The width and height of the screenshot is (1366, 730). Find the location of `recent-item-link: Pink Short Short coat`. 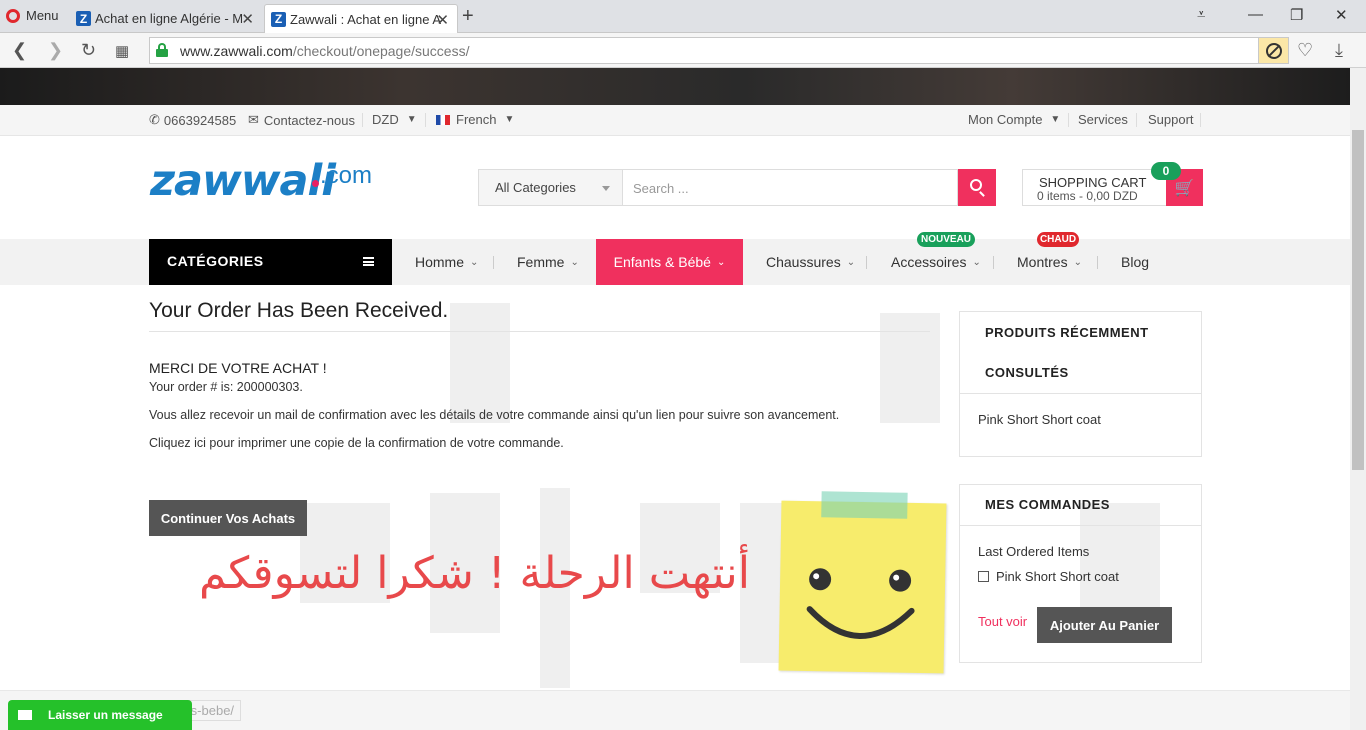

recent-item-link: Pink Short Short coat is located at coordinates (1039, 419).